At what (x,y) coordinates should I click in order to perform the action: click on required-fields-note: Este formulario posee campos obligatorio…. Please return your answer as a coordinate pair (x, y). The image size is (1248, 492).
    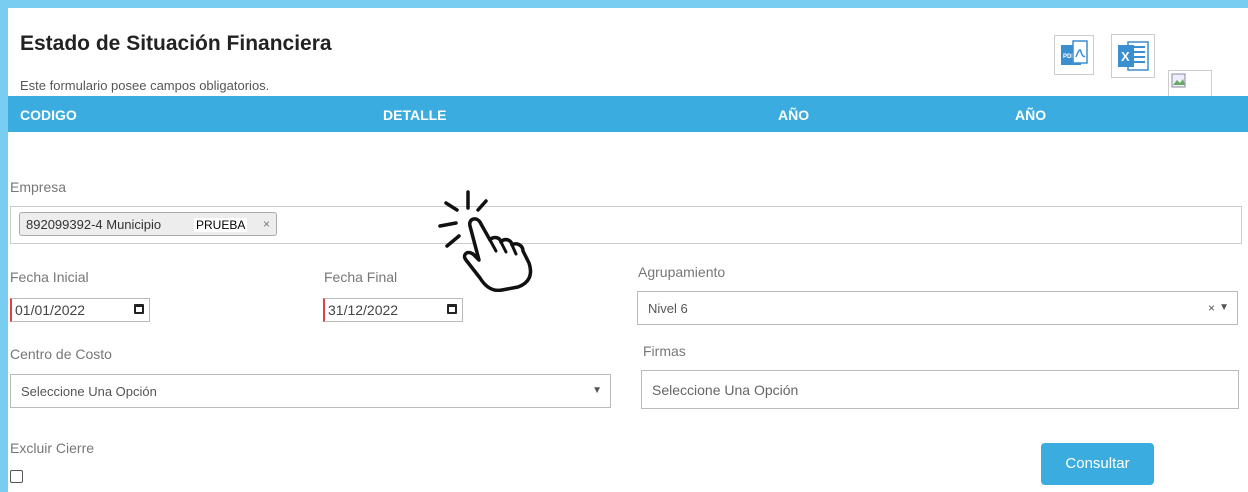
    Looking at the image, I should click on (145, 85).